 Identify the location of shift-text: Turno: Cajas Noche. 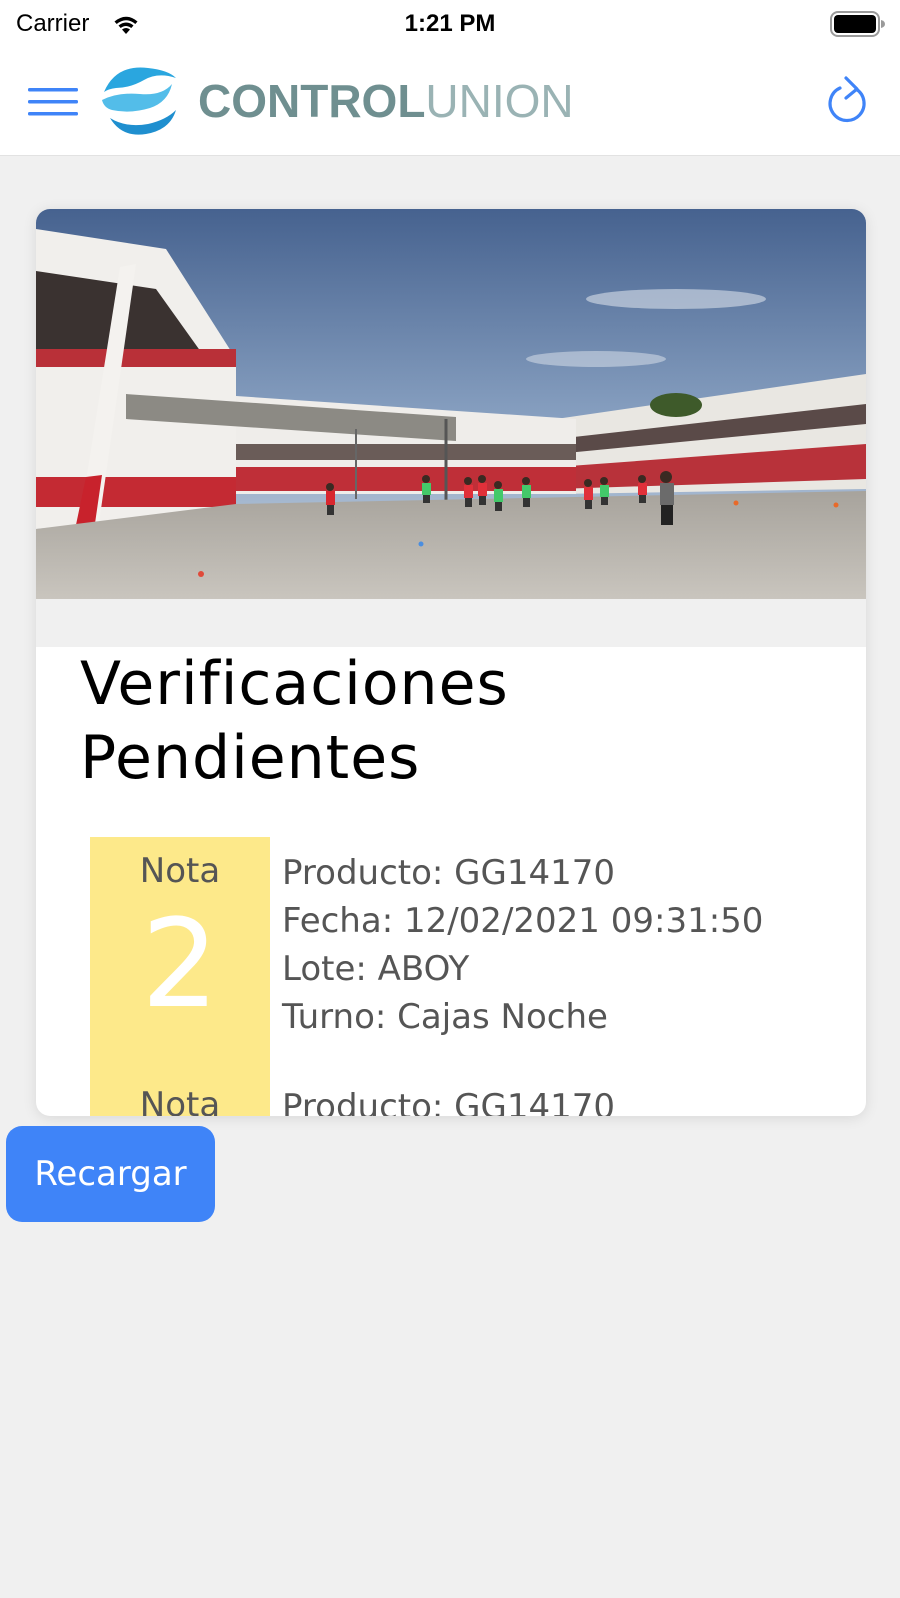
(445, 1017).